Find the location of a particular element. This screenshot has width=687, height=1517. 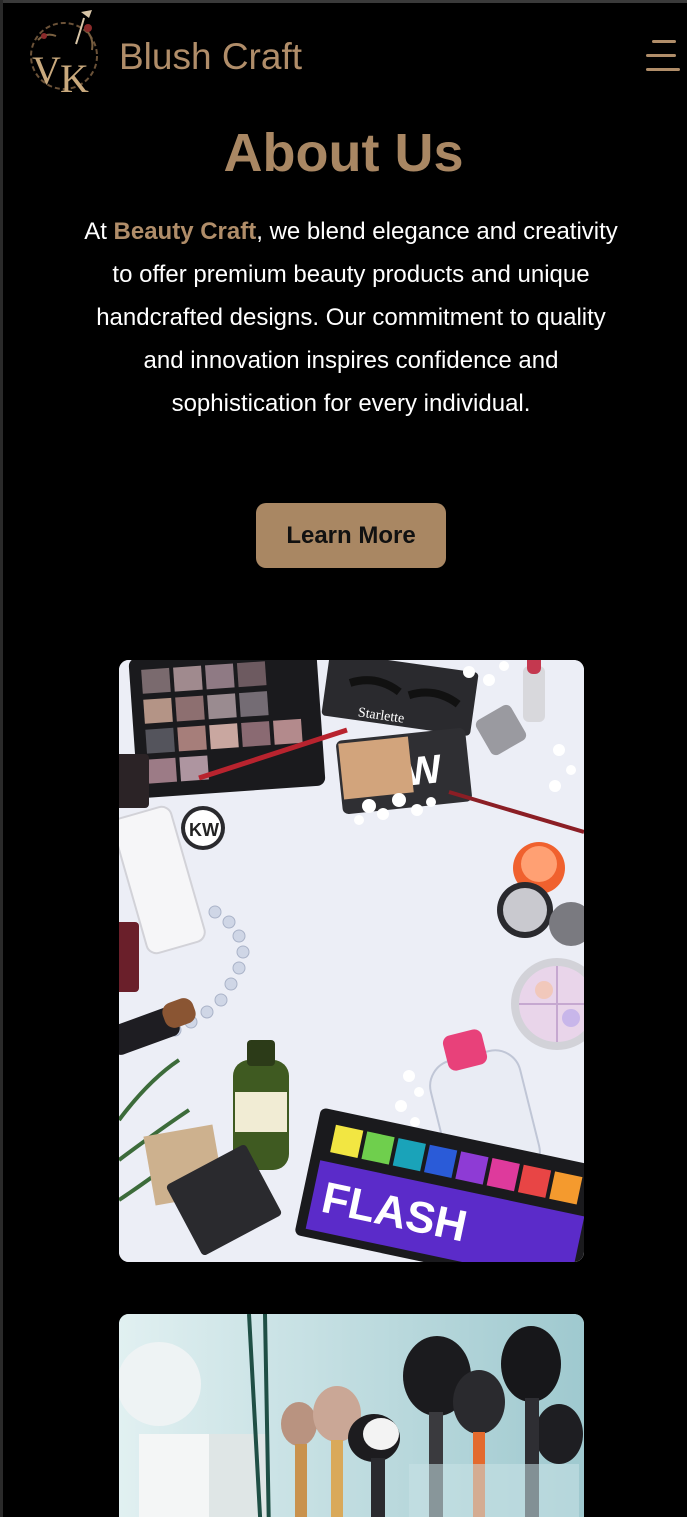

kw-tin-label: KW is located at coordinates (204, 830).